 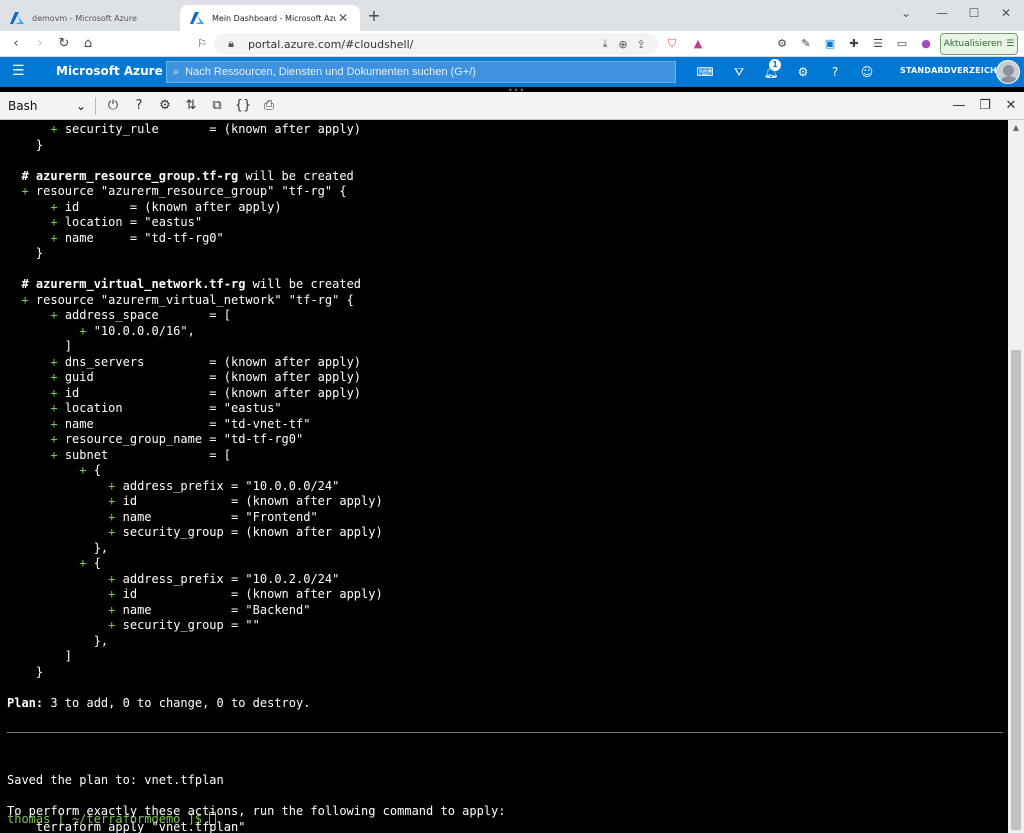 What do you see at coordinates (1011, 106) in the screenshot?
I see `close-shell-icon: ✕` at bounding box center [1011, 106].